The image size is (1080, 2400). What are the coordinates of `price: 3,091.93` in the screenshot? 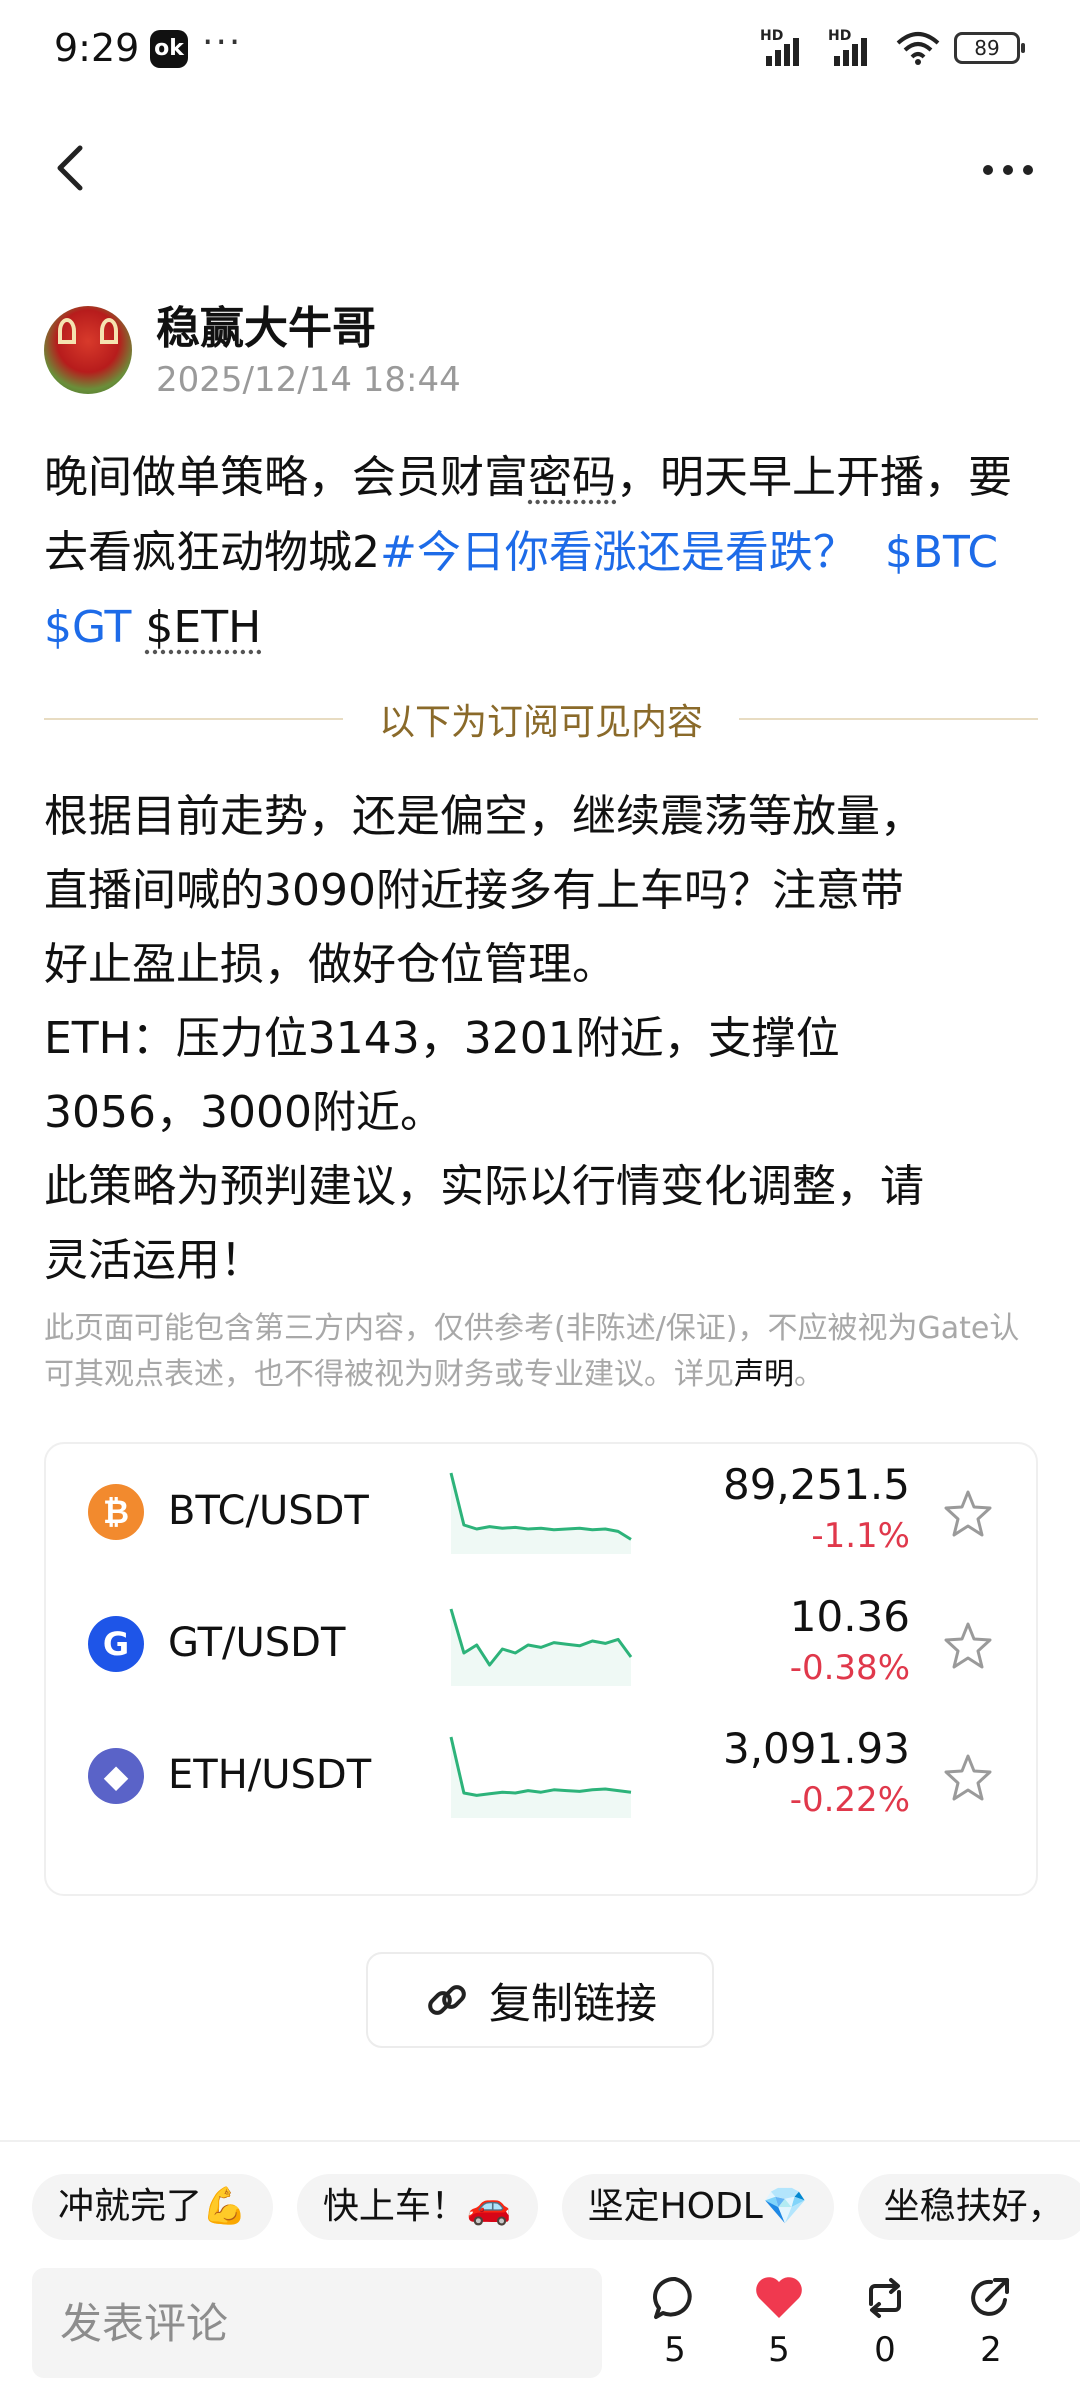 It's located at (816, 1748).